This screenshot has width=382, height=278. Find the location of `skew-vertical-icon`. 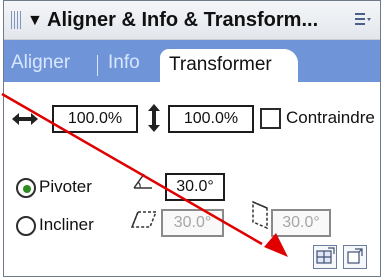

skew-vertical-icon is located at coordinates (261, 216).